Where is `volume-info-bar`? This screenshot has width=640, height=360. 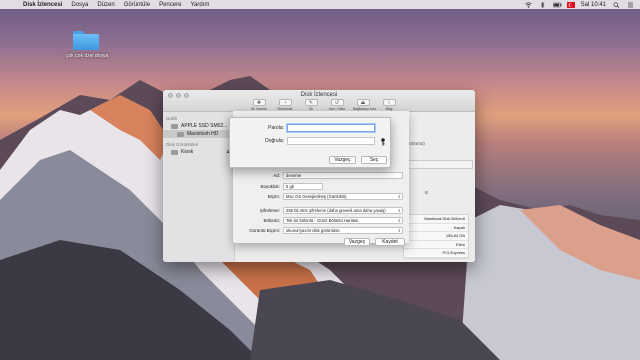
volume-info-bar is located at coordinates (440, 164).